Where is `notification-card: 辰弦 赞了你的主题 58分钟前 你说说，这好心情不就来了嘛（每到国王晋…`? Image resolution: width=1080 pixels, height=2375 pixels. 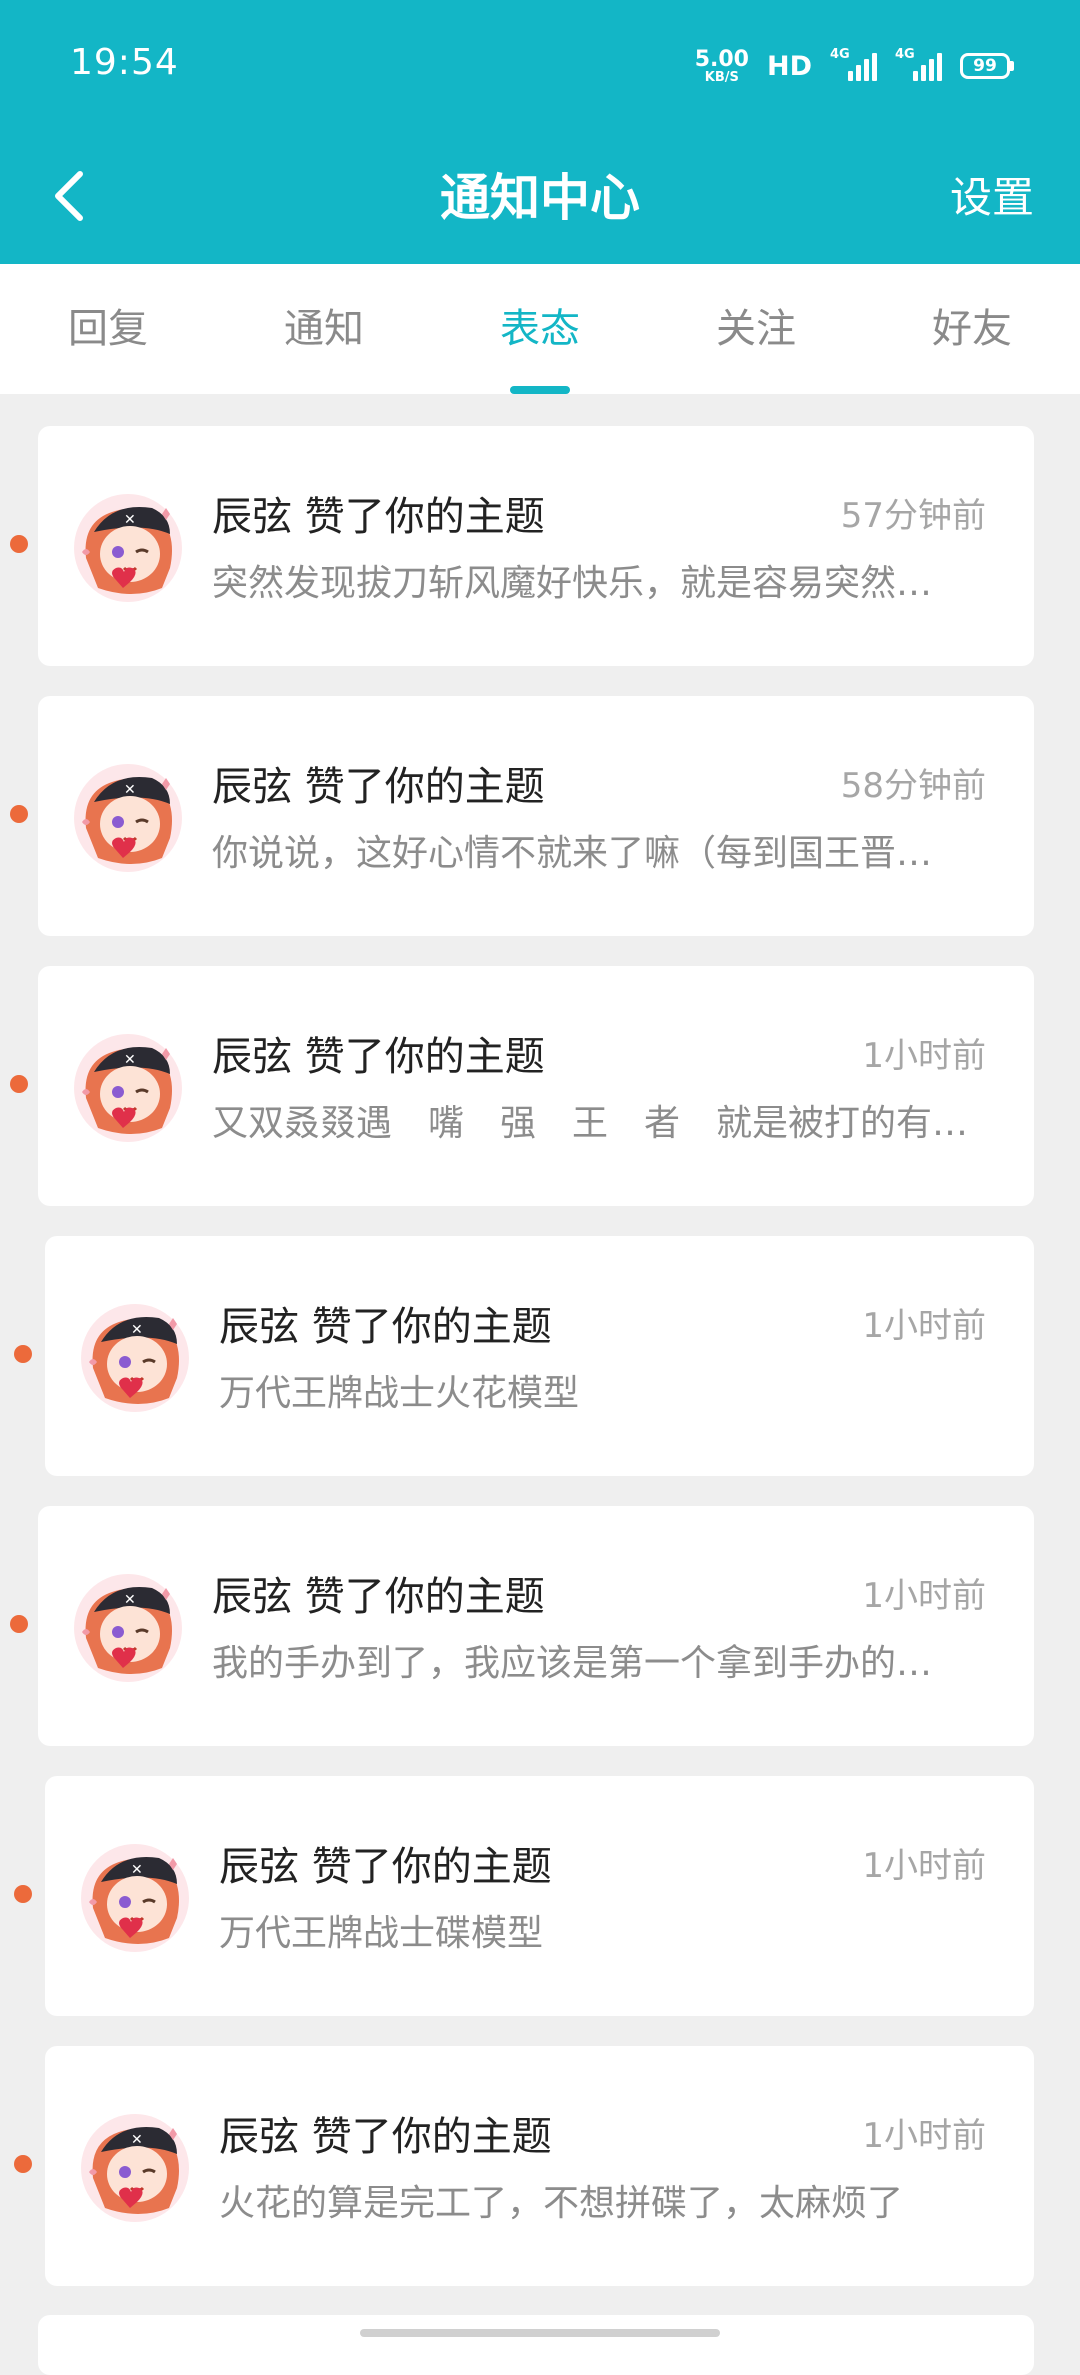 notification-card: 辰弦 赞了你的主题 58分钟前 你说说，这好心情不就来了嘛（每到国王晋… is located at coordinates (536, 816).